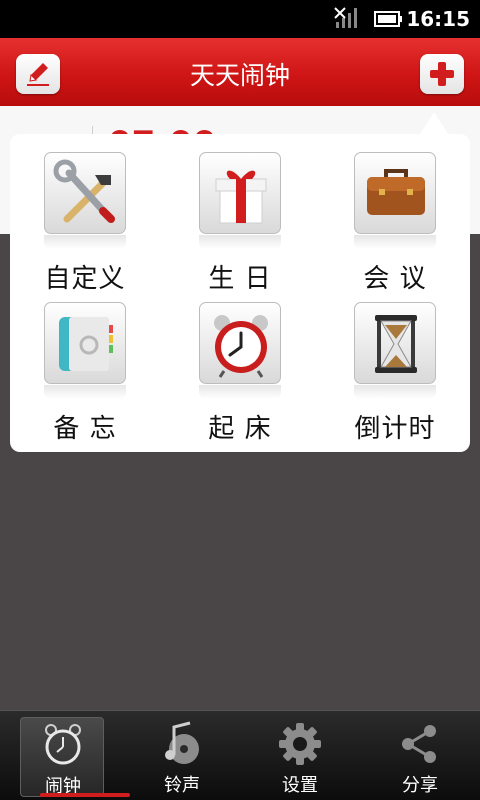 This screenshot has height=800, width=480. I want to click on briefcase-icon, so click(395, 193).